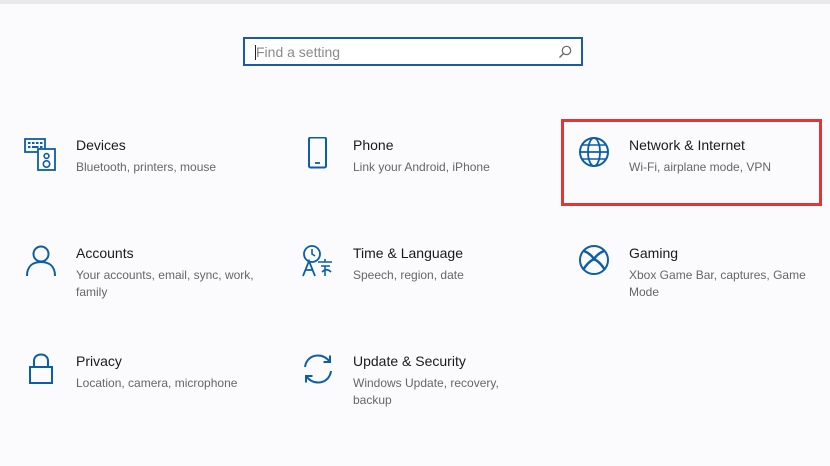 The image size is (830, 466). Describe the element at coordinates (421, 167) in the screenshot. I see `tile-description: Link your Android, iPhone` at that location.